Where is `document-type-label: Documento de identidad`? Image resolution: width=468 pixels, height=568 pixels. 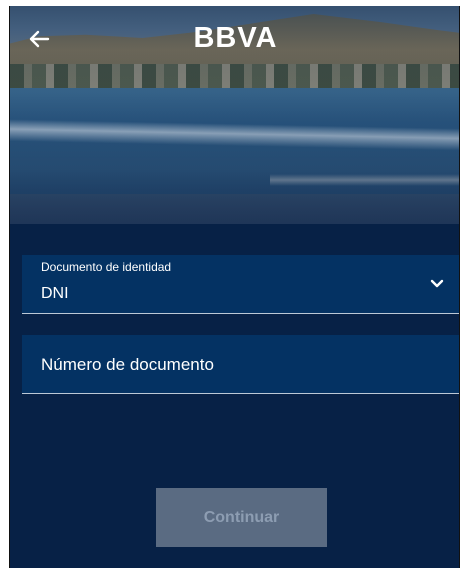
document-type-label: Documento de identidad is located at coordinates (106, 267).